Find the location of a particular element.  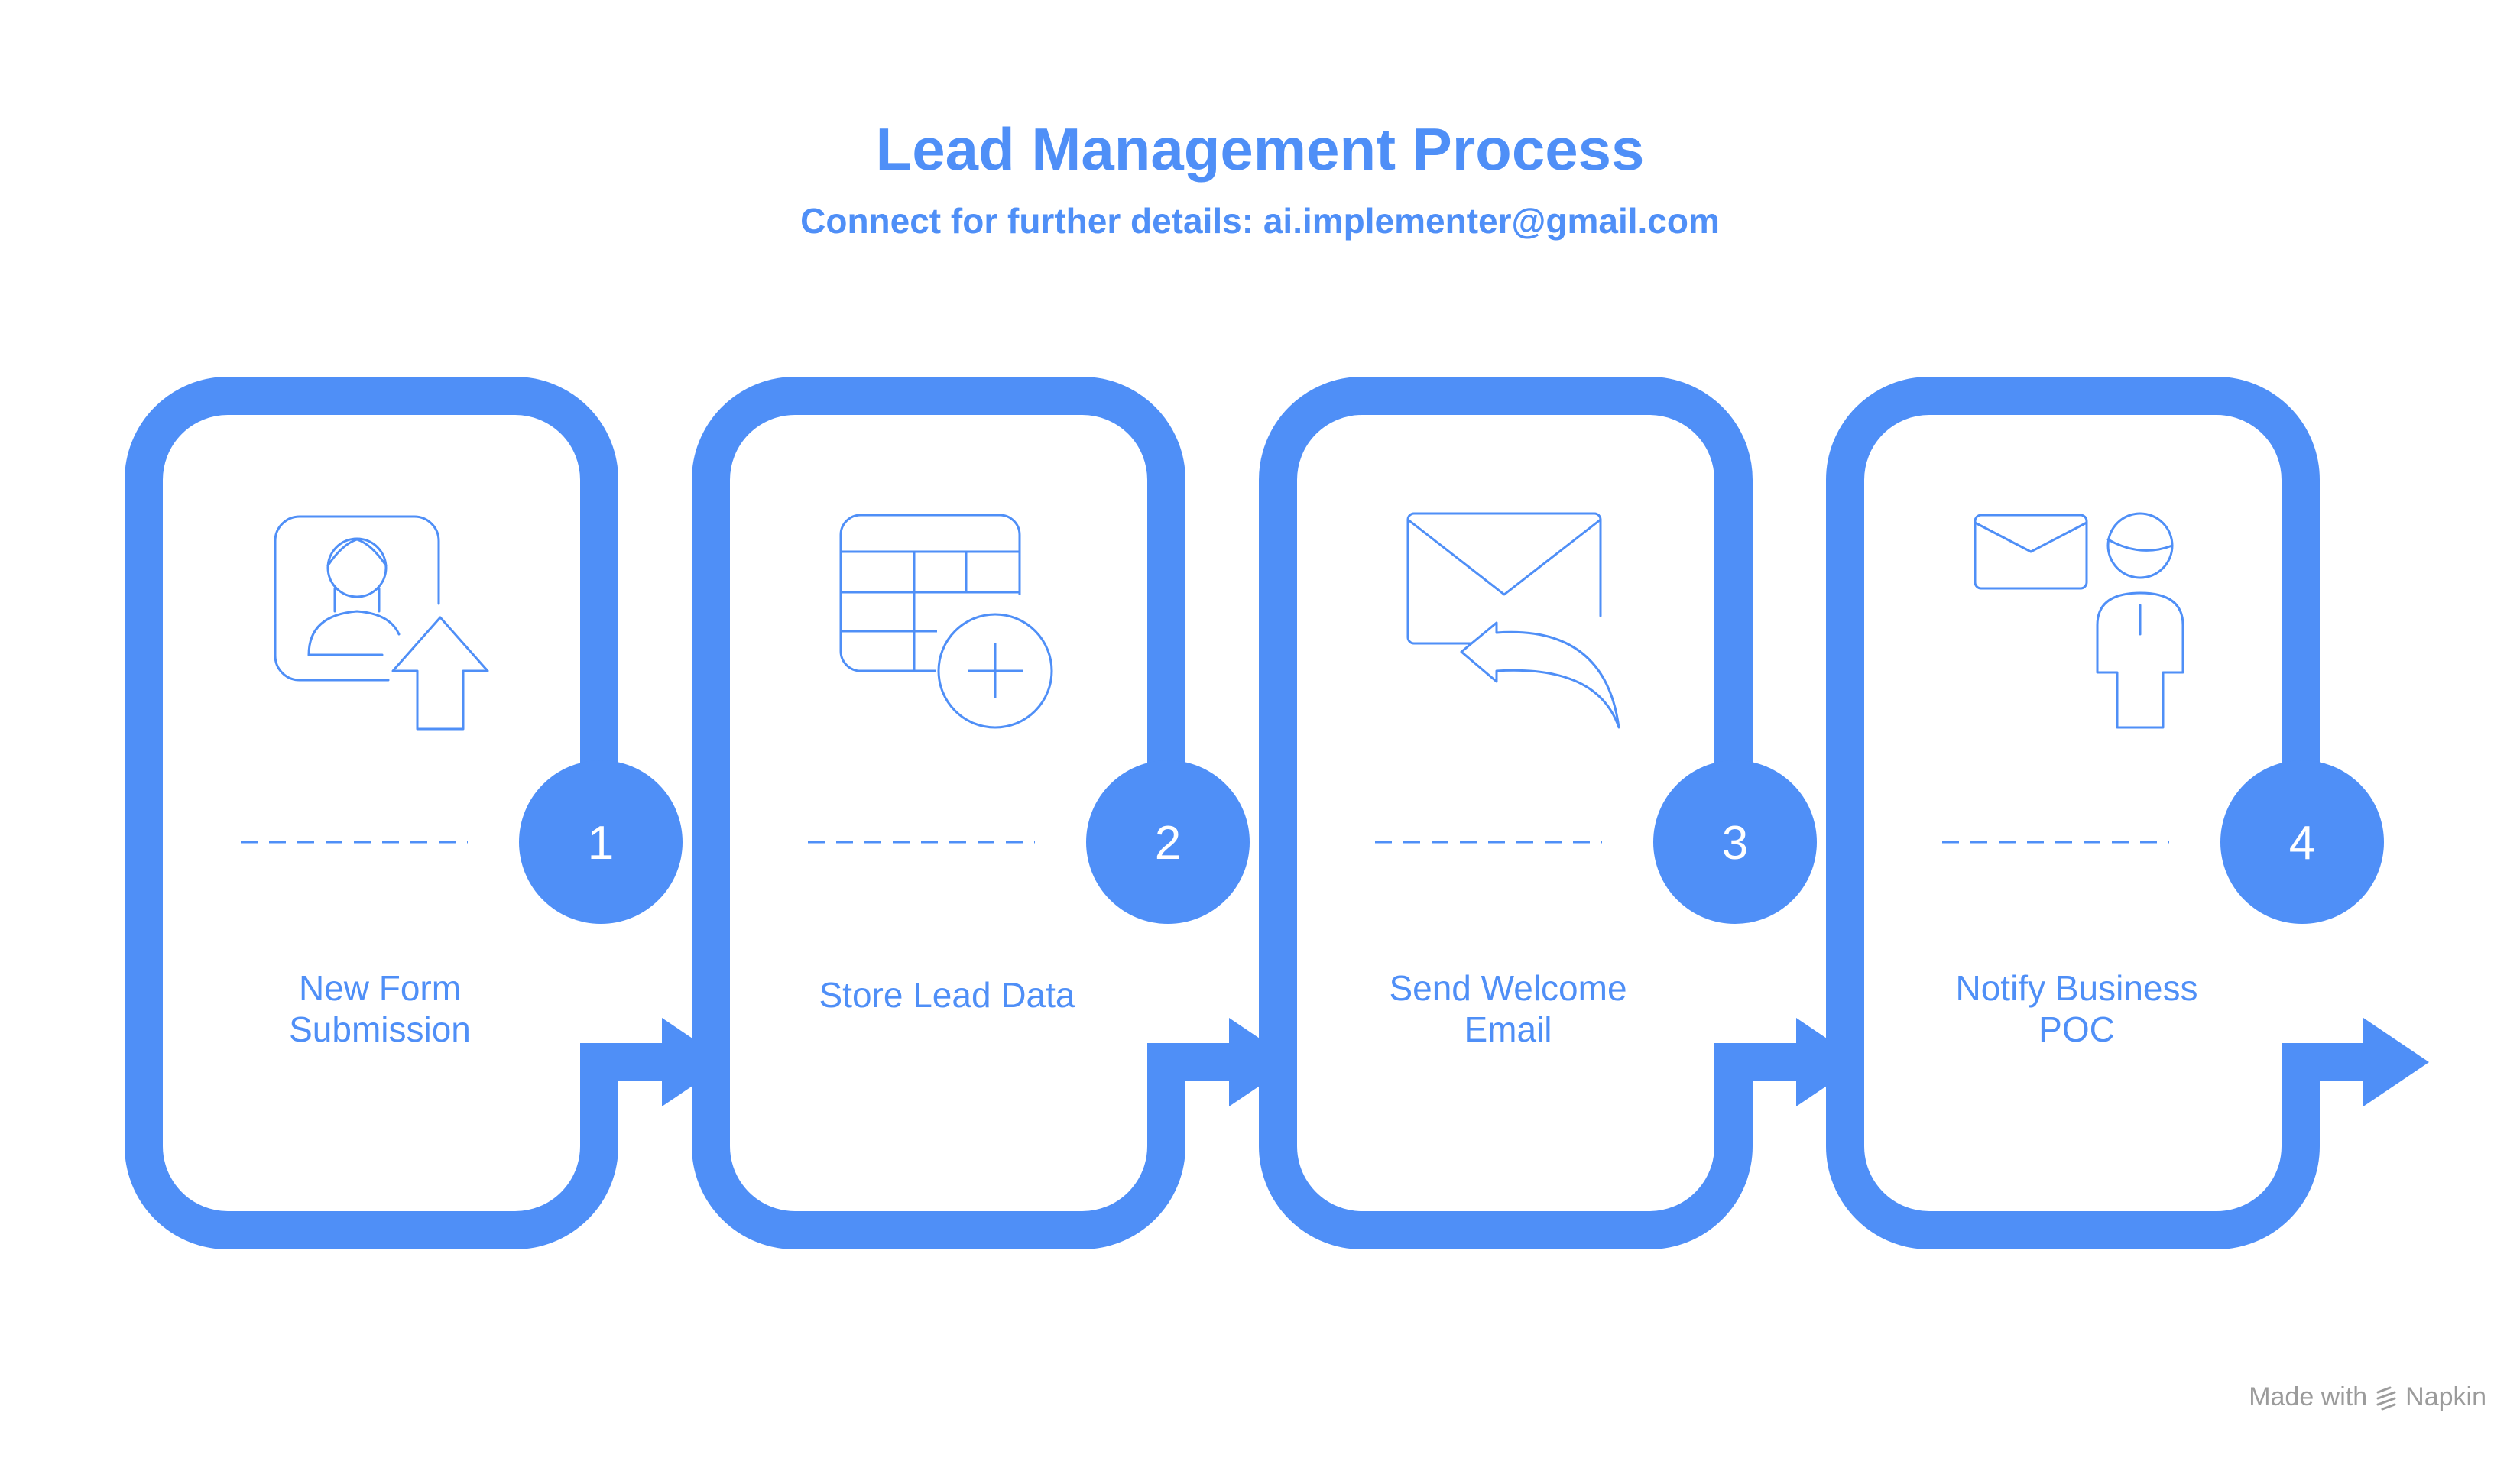

step-label-2-line1: Store Lead Data is located at coordinates (947, 995).